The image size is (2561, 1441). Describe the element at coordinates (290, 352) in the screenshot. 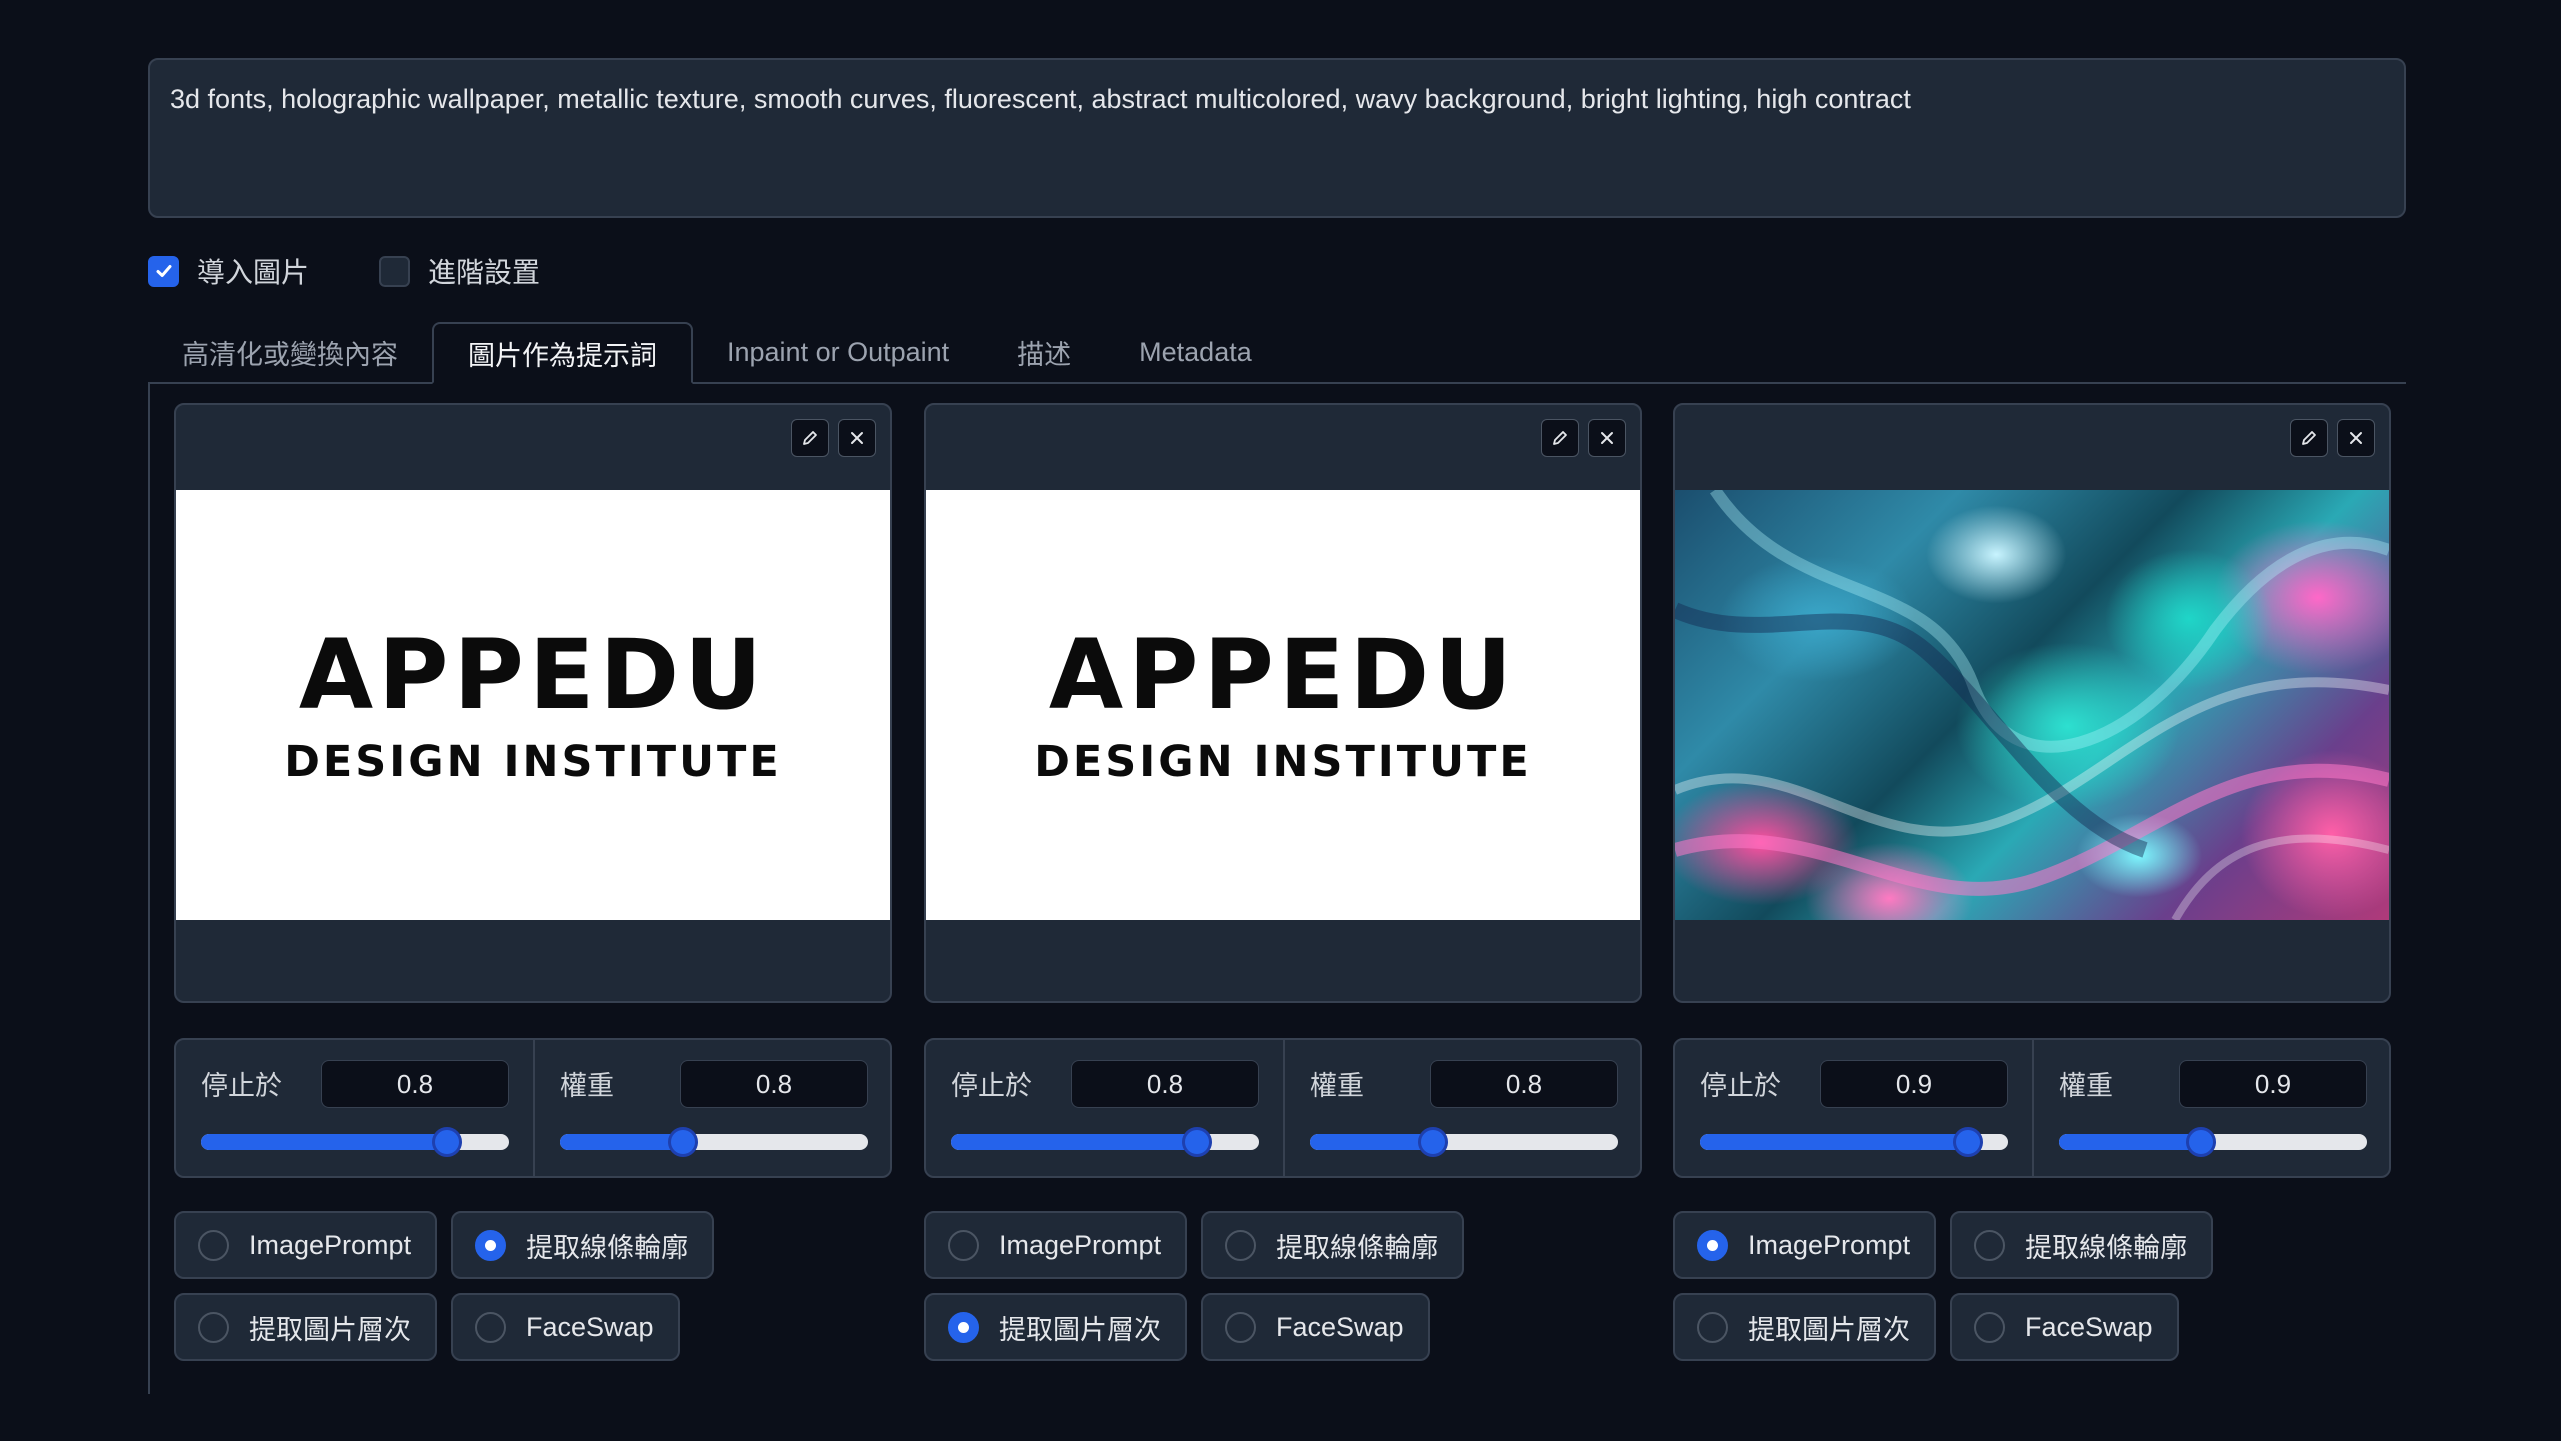

I see `tab-upscale-vary: 高清化或變換內容` at that location.